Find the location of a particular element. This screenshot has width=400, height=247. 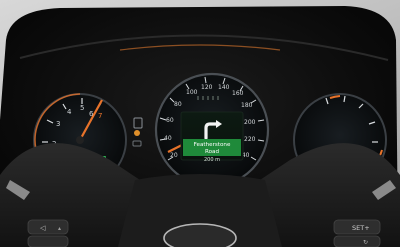

tach-label-3: 3 is located at coordinates (58, 124).